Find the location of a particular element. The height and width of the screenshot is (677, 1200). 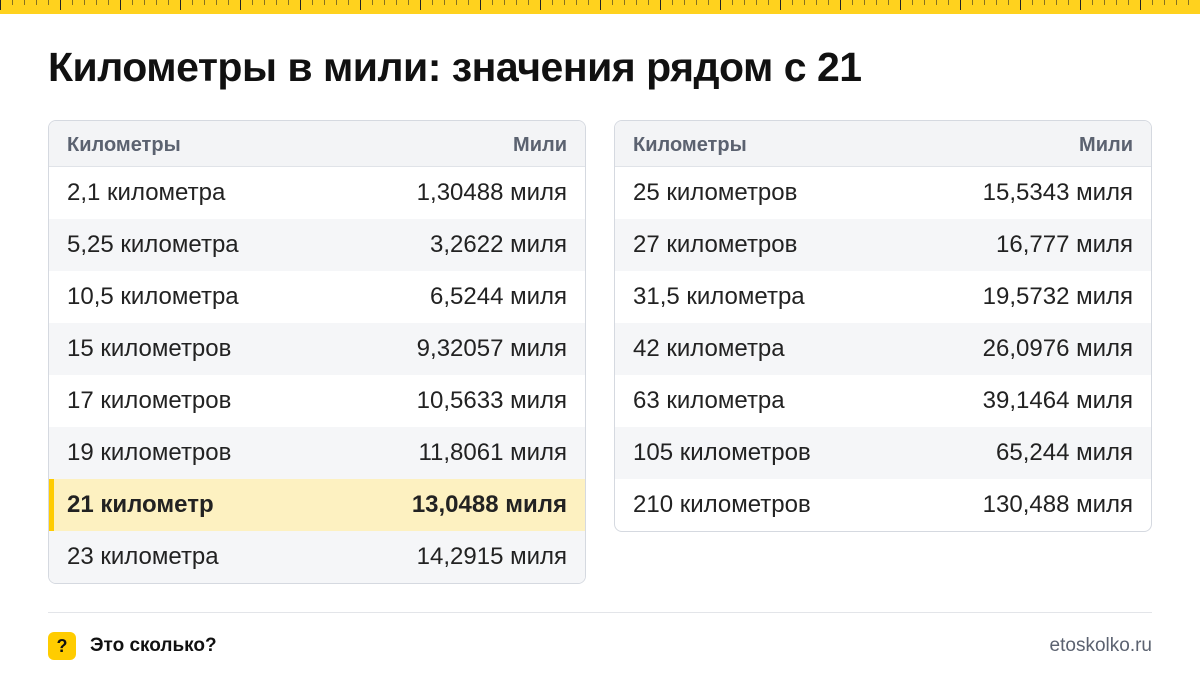

brand: ? Это сколько? is located at coordinates (132, 646).